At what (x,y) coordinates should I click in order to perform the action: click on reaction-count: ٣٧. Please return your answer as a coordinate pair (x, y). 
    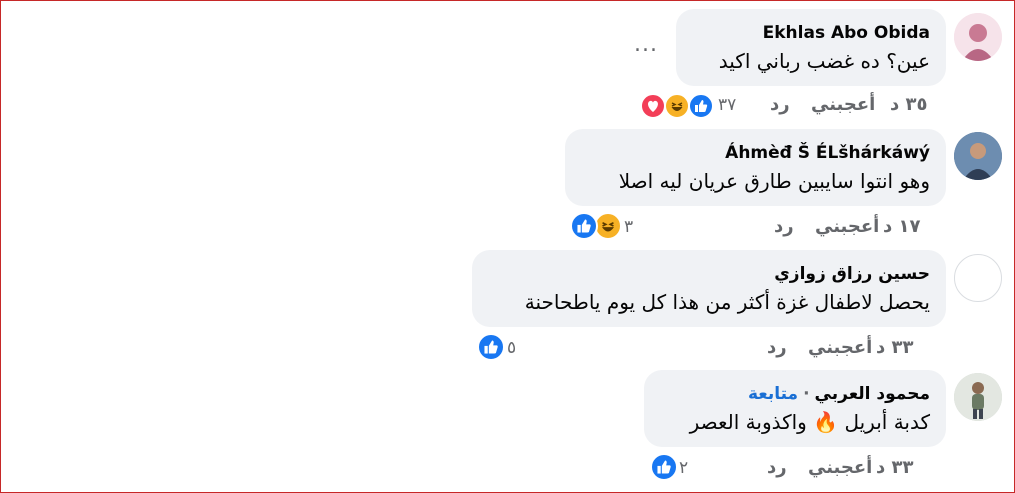
    Looking at the image, I should click on (727, 105).